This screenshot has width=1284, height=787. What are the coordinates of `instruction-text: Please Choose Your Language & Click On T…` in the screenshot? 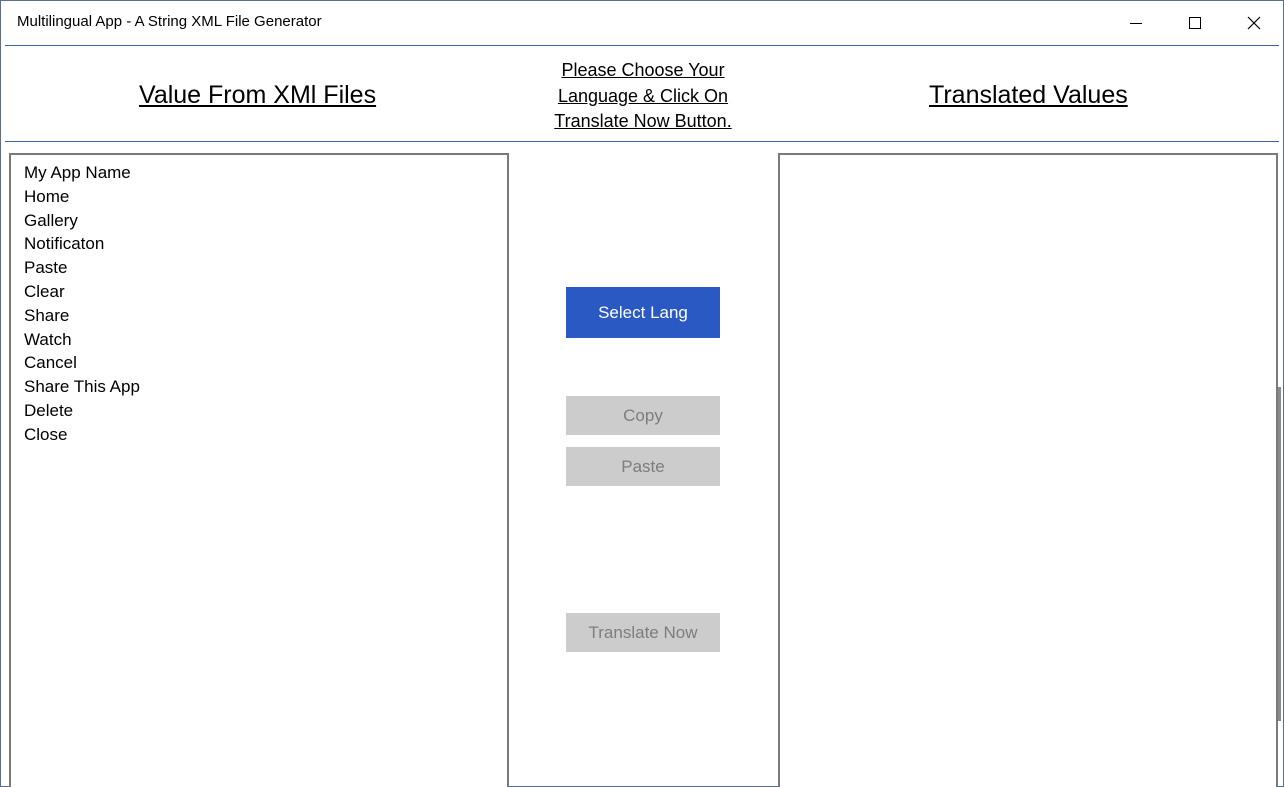 It's located at (643, 96).